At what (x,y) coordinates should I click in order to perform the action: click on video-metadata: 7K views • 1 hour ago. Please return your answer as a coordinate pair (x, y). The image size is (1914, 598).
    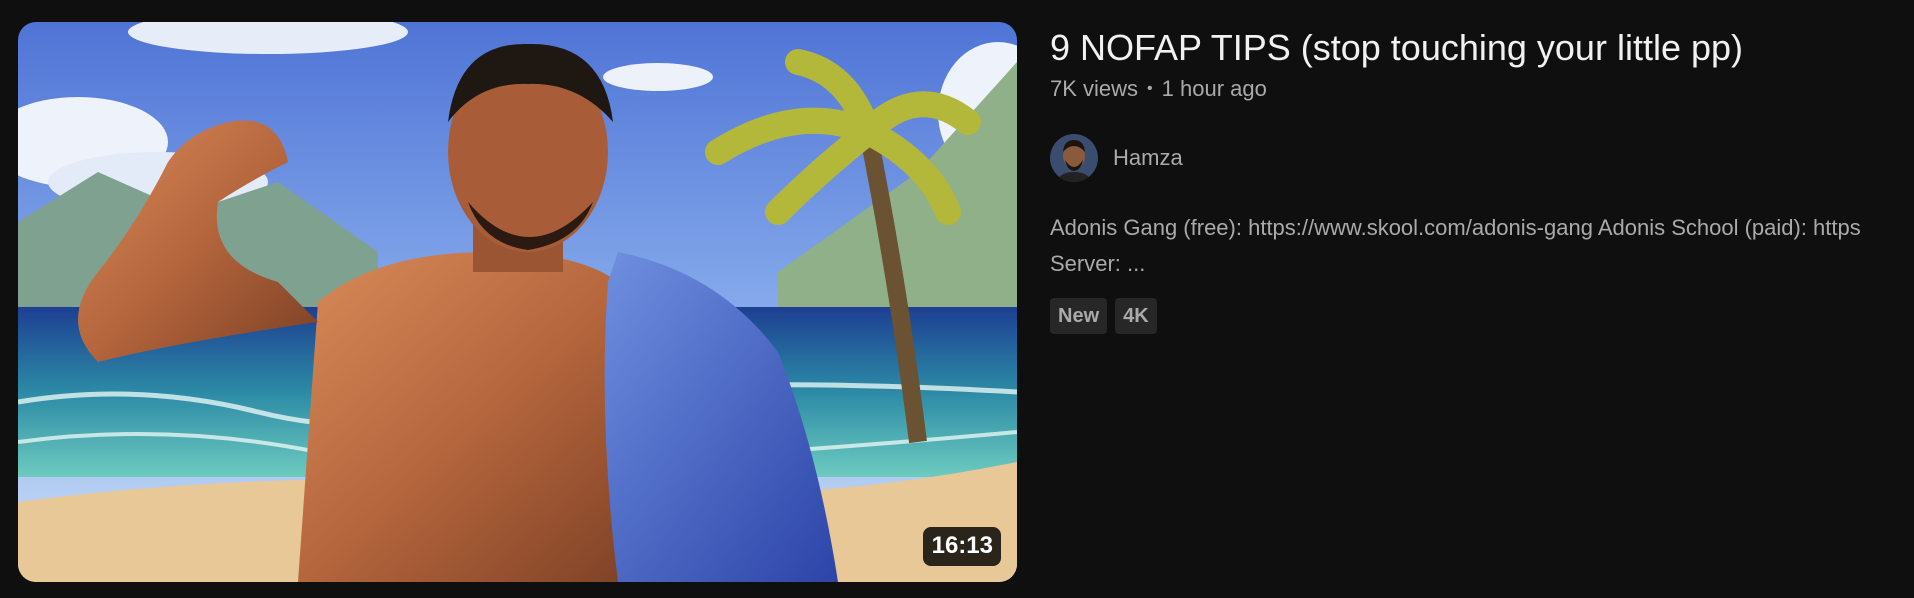
    Looking at the image, I should click on (1482, 89).